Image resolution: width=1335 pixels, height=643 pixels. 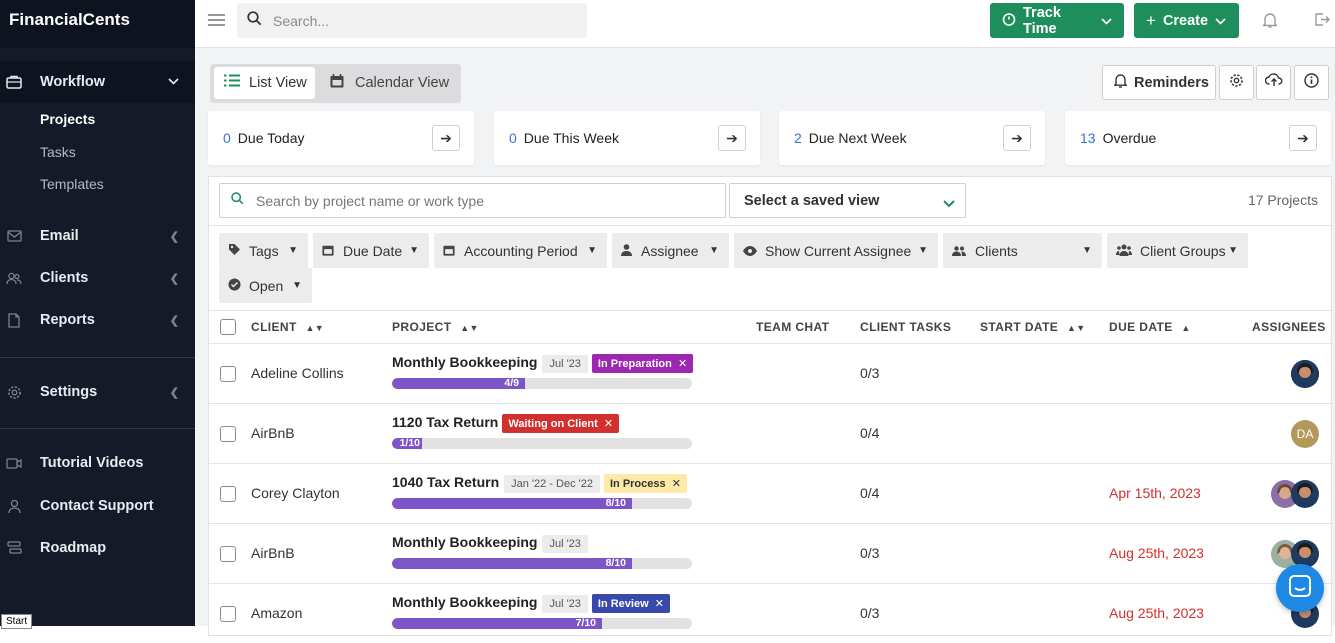 I want to click on chevron-left-icon: ❮, so click(x=174, y=320).